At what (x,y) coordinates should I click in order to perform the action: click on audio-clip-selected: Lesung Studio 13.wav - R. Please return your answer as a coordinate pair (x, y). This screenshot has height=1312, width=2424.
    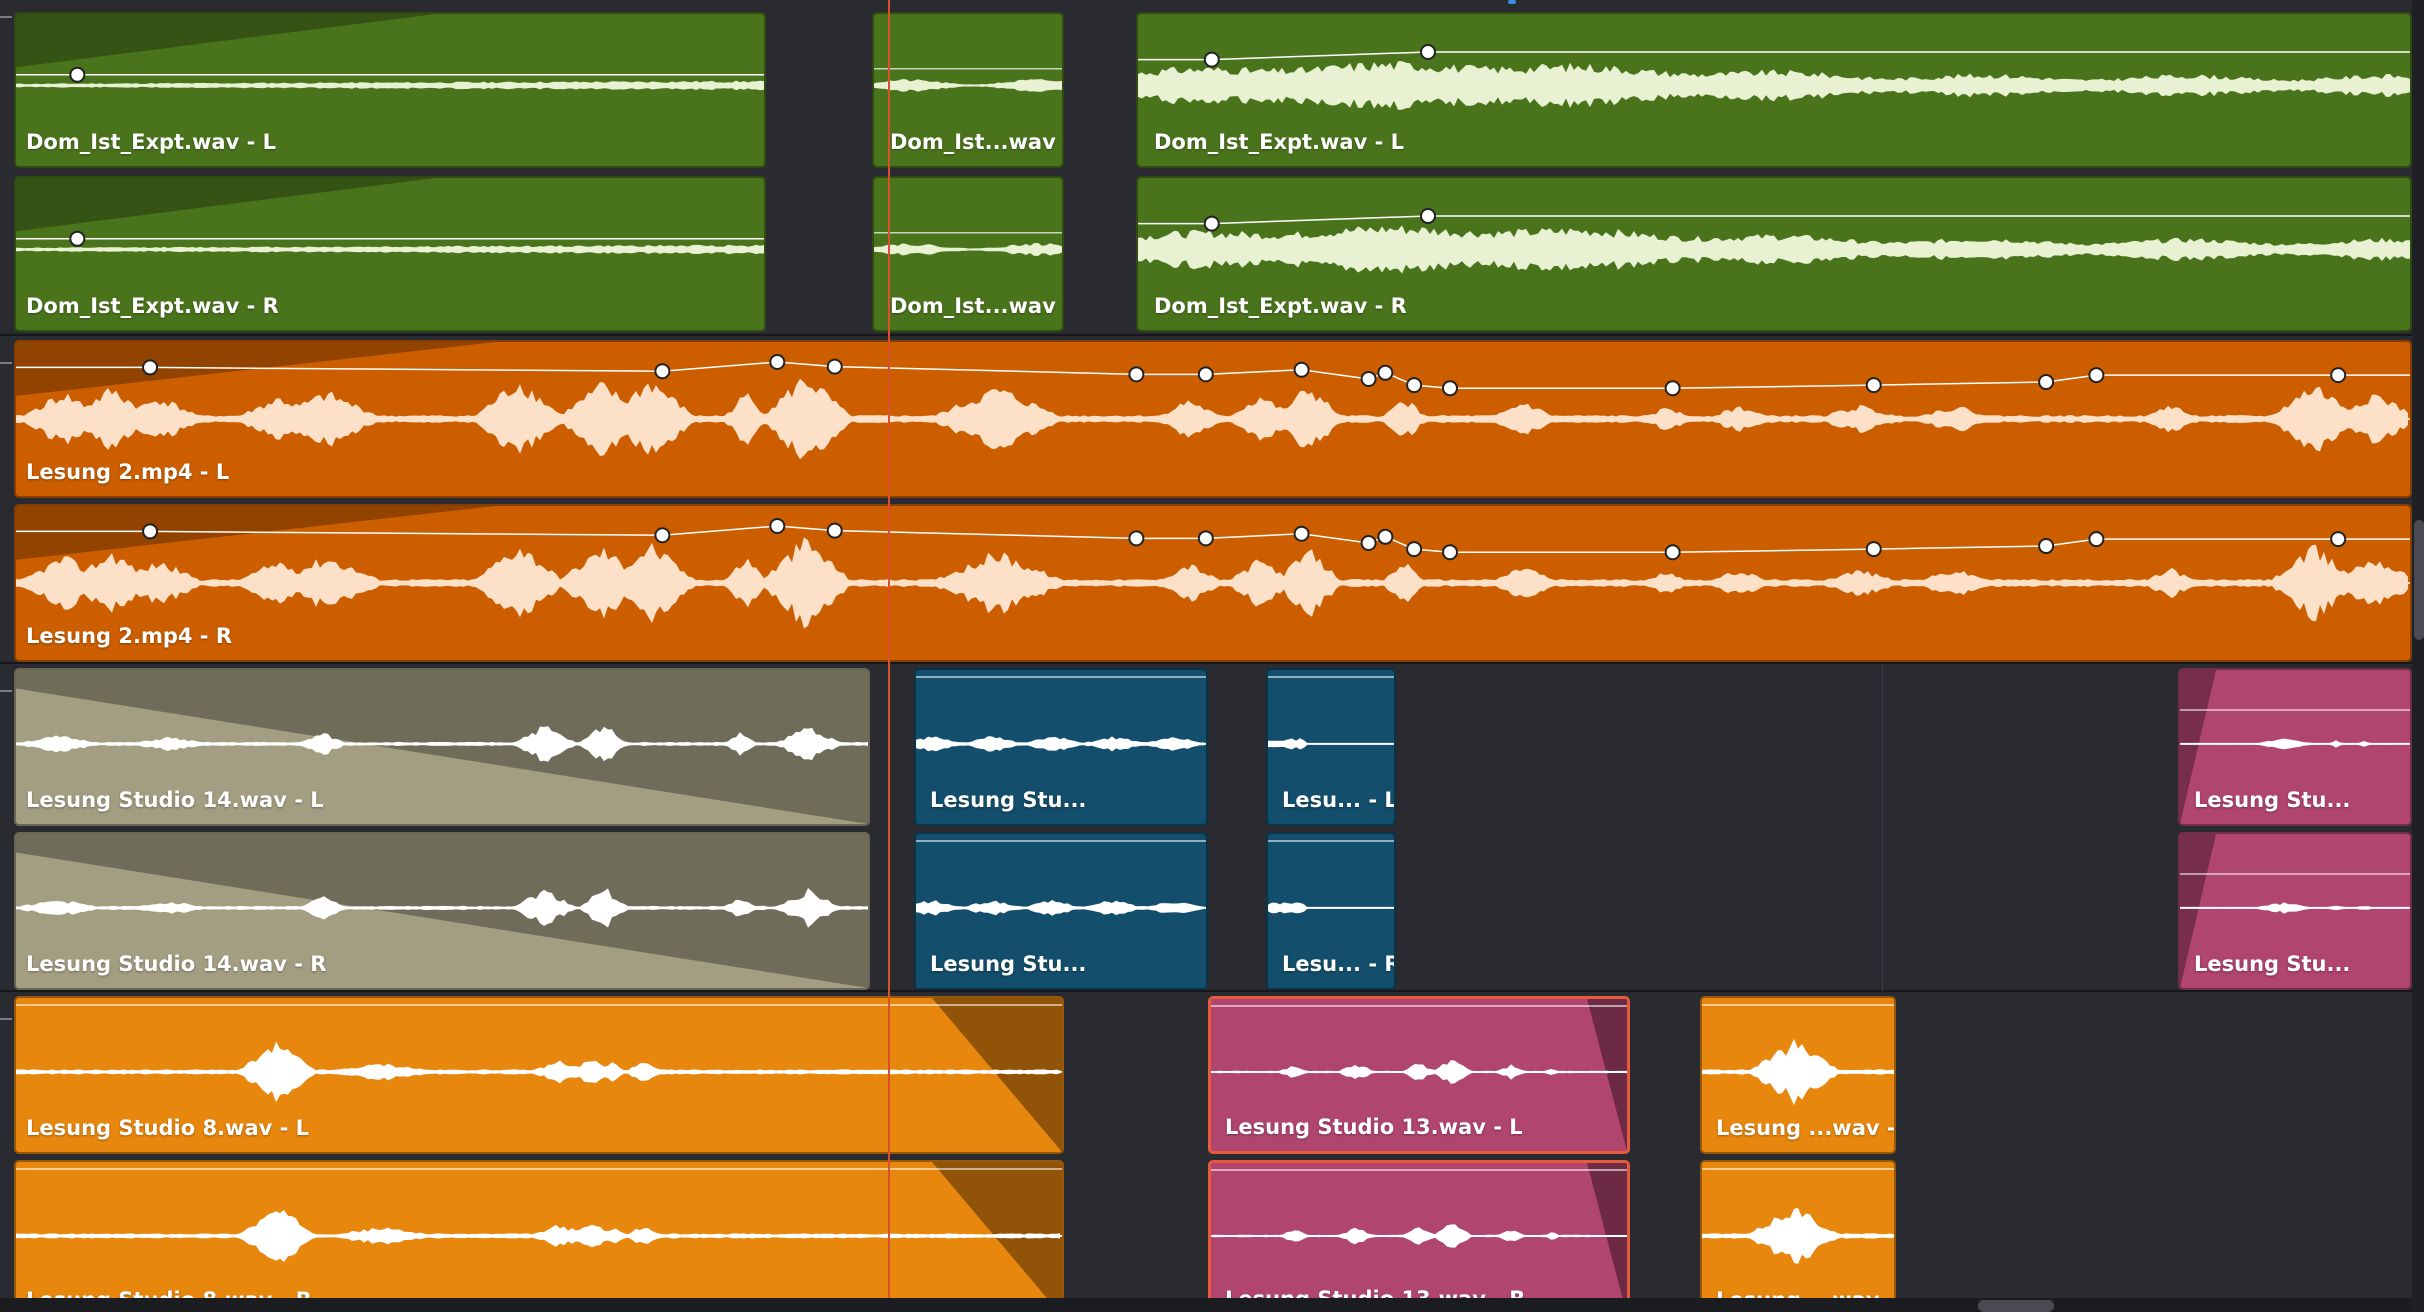
    Looking at the image, I should click on (1419, 1236).